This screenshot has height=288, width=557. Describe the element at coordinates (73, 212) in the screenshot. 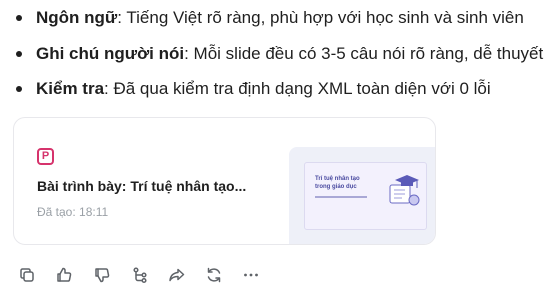

I see `created-time: Đã tạo: 18:11` at that location.